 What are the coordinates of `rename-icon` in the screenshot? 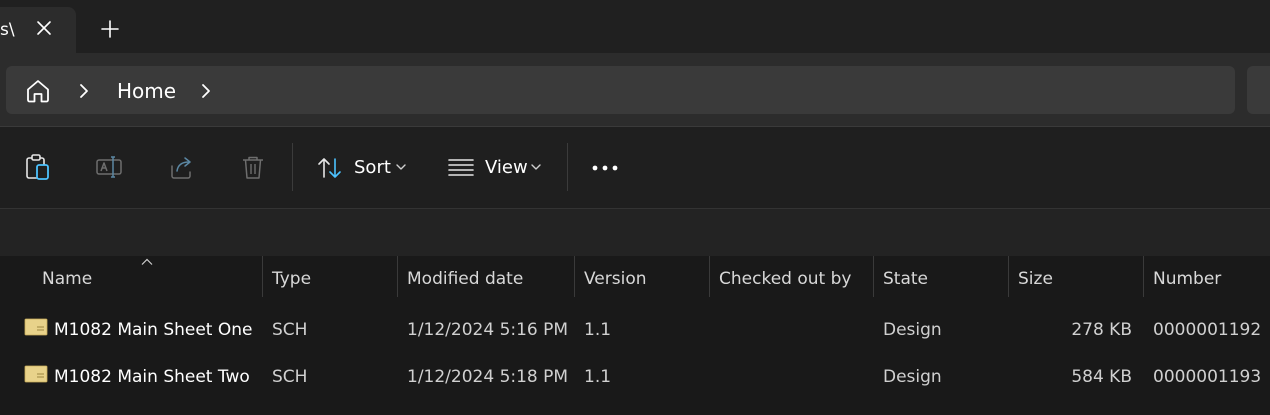 It's located at (109, 167).